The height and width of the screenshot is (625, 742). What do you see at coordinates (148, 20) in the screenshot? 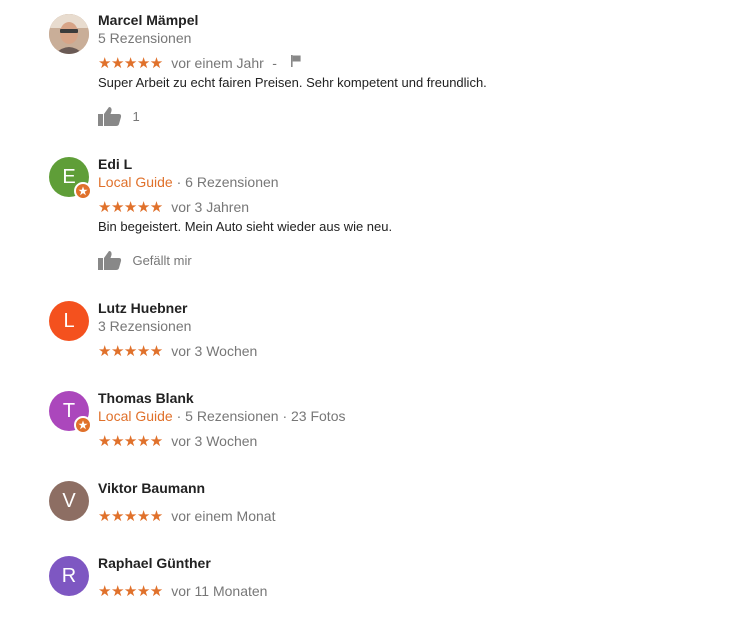
I see `reviewer-name: Marcel Mämpel` at bounding box center [148, 20].